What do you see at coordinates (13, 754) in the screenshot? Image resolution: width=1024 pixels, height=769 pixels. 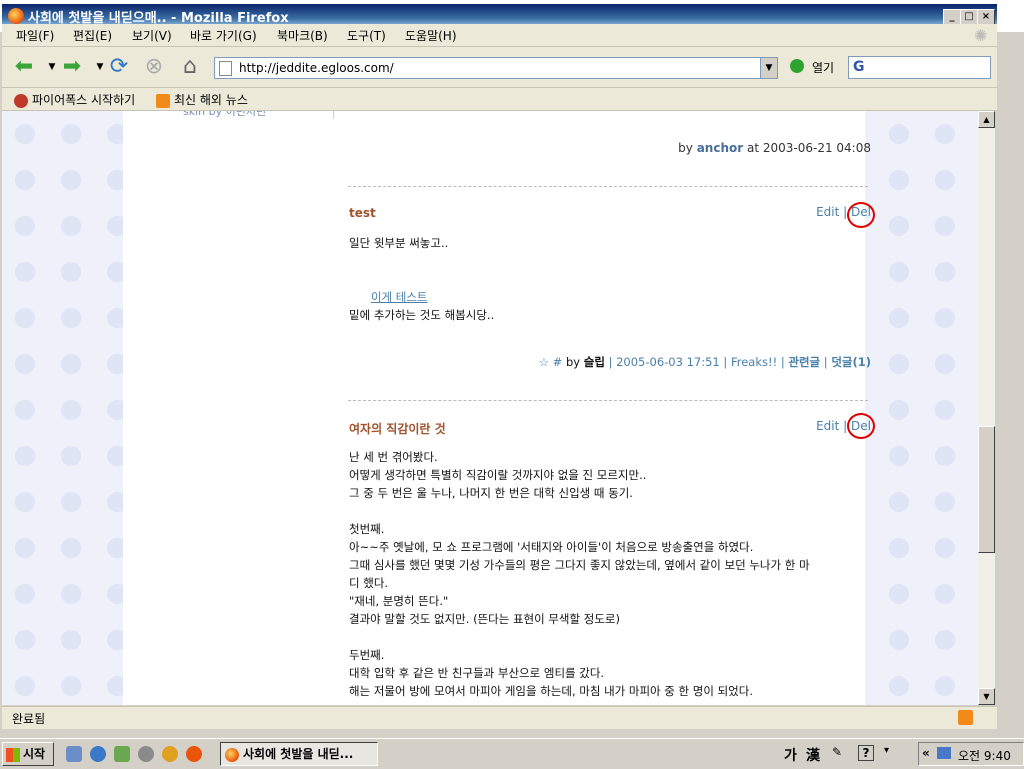 I see `windows-logo-icon` at bounding box center [13, 754].